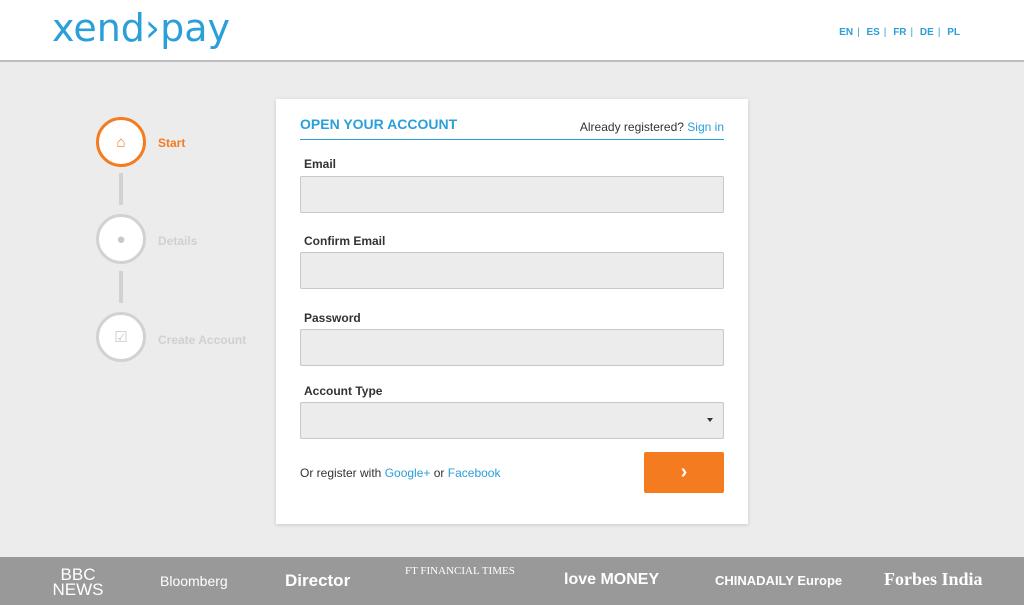 This screenshot has width=1024, height=605. What do you see at coordinates (846, 32) in the screenshot?
I see `lang-en: EN` at bounding box center [846, 32].